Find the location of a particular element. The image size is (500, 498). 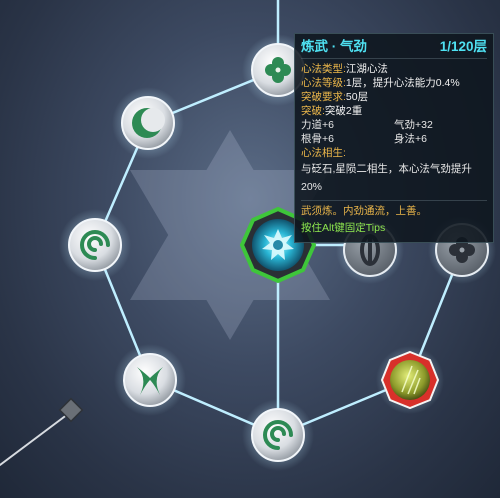

break-req-label: 突破要求: is located at coordinates (323, 97).